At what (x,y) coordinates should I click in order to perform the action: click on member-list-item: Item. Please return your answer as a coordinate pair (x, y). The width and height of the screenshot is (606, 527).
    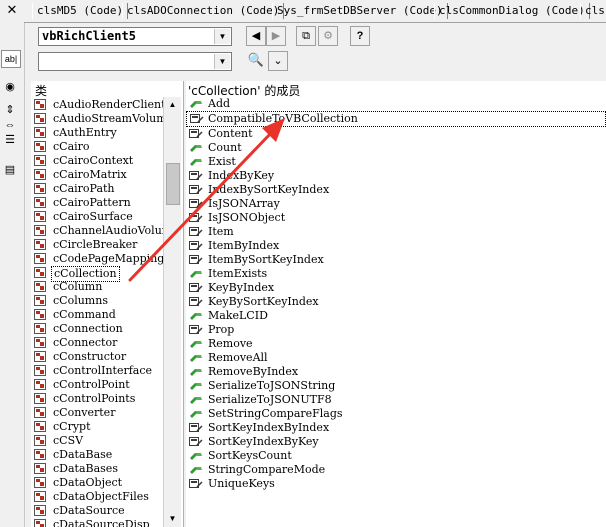
    Looking at the image, I should click on (396, 232).